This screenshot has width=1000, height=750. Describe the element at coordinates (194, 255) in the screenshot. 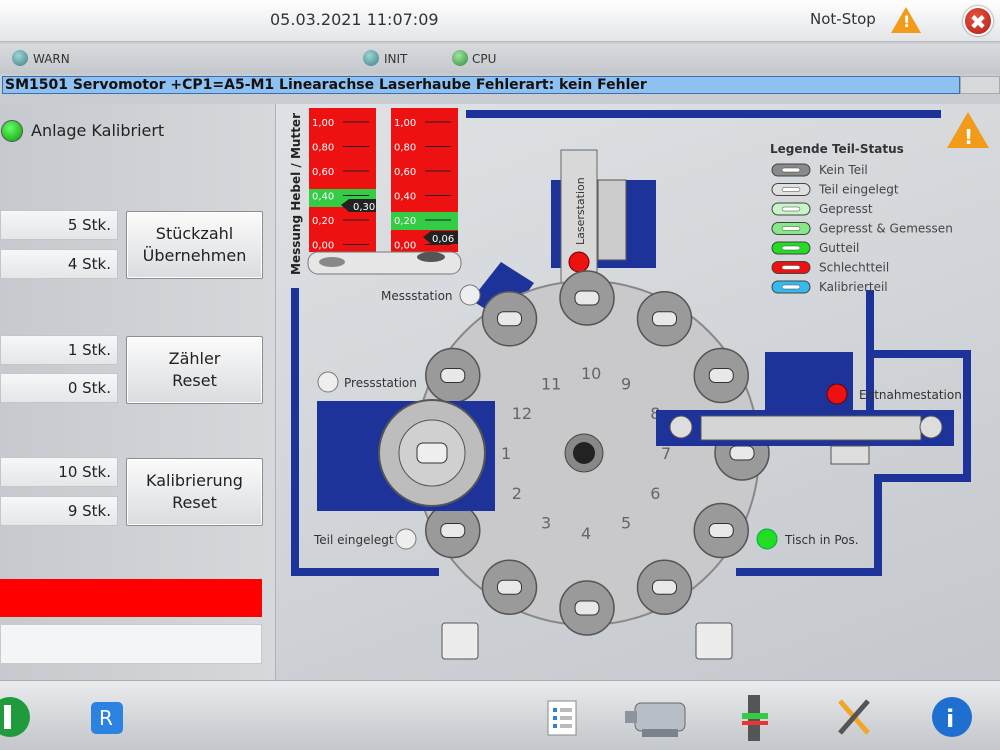

I see `take-count-label-2: Übernehmen` at that location.